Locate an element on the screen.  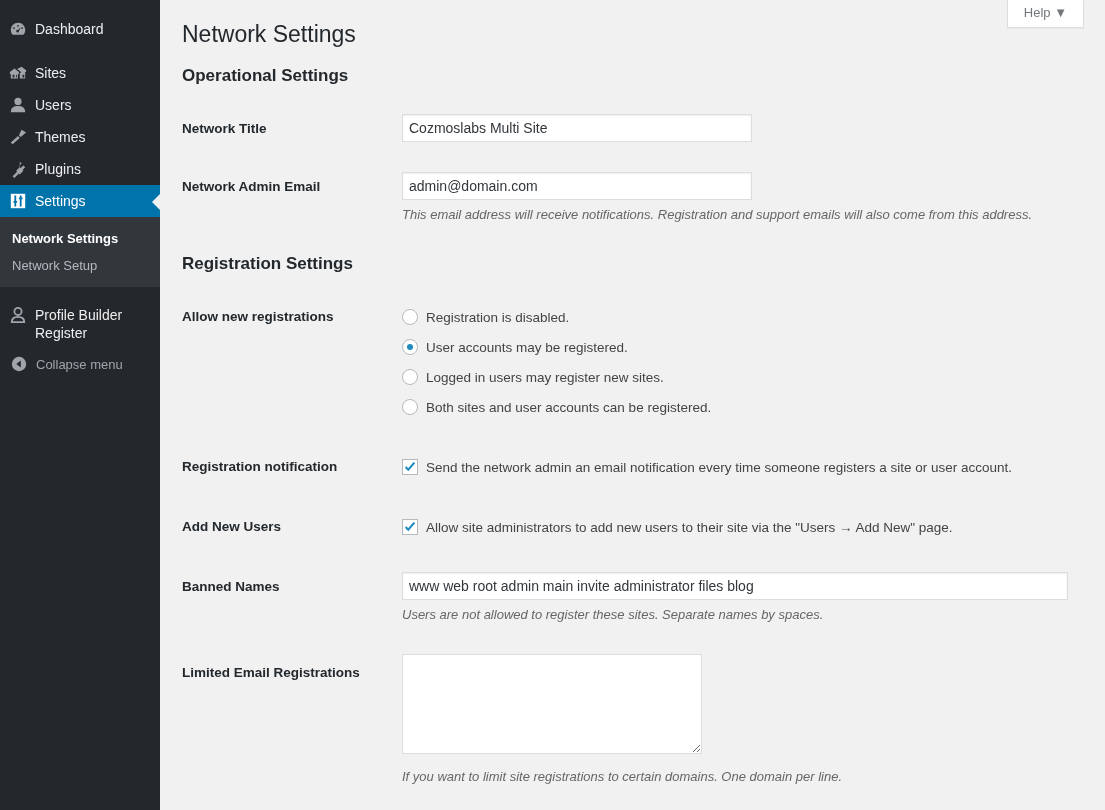
text-field: Cozmoslabs Multi Site is located at coordinates (577, 128).